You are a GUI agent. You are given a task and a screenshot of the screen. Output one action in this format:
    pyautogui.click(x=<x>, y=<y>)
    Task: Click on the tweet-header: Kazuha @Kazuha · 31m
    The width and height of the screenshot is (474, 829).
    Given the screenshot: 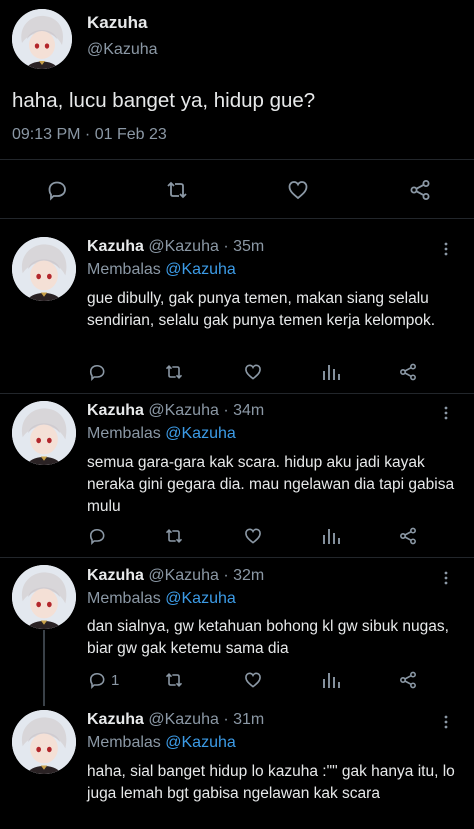 What is the action you would take?
    pyautogui.click(x=175, y=720)
    